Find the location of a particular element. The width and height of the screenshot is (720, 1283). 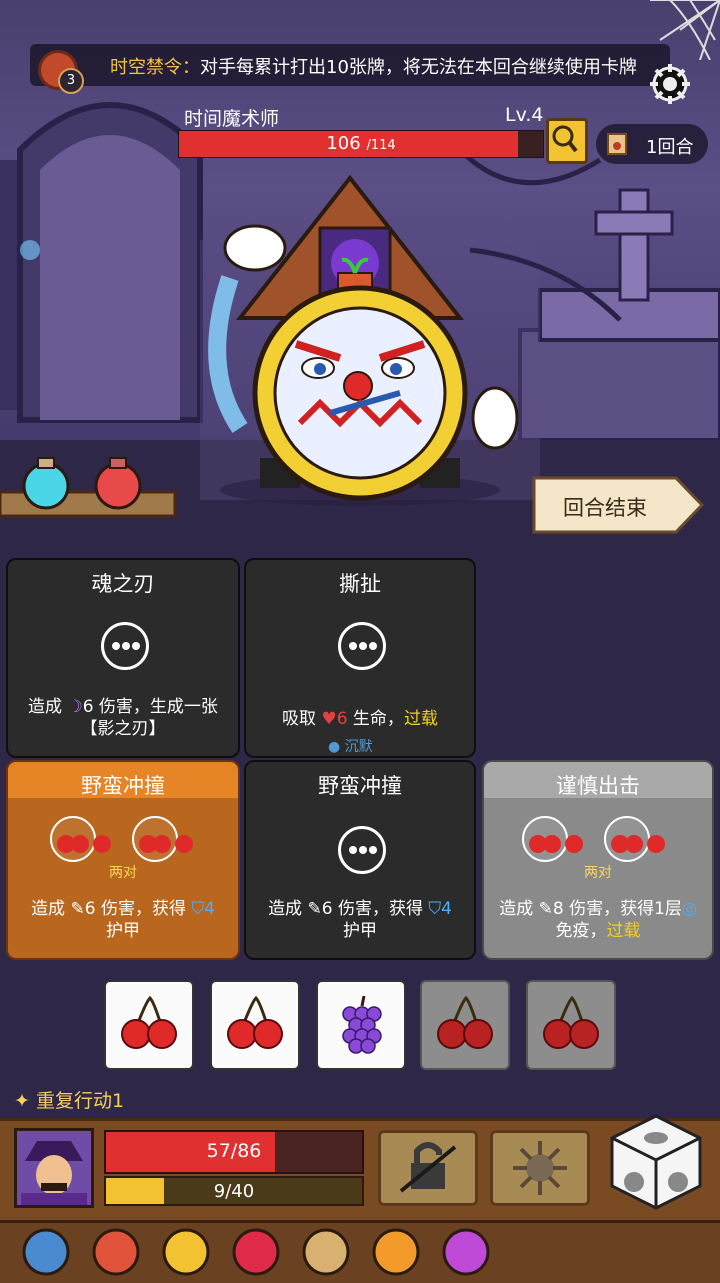

blue-potion-icon is located at coordinates (46, 483).